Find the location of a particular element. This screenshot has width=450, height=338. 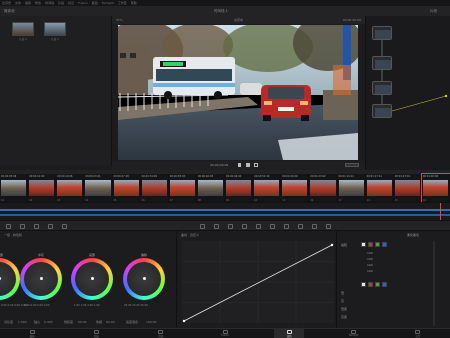

page-tab: 媒体 is located at coordinates (32, 333).